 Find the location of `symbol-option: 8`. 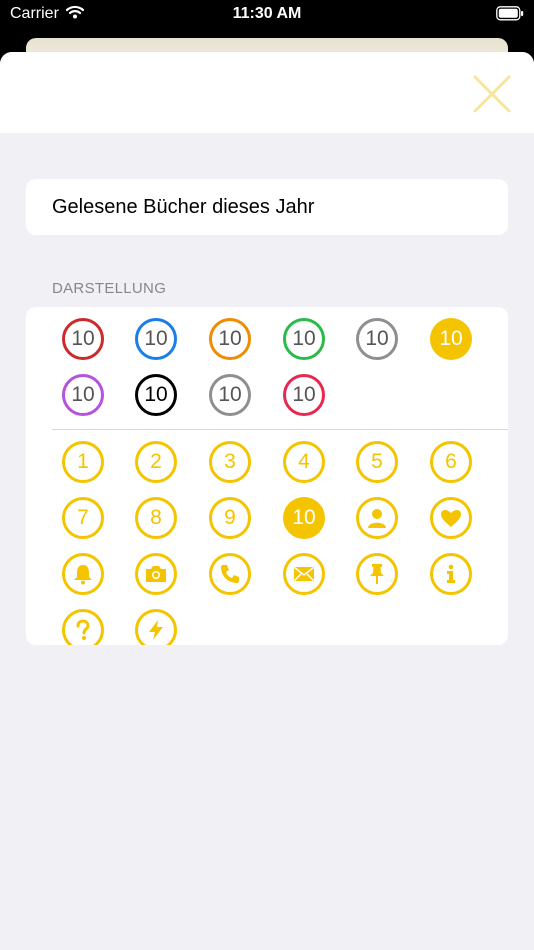

symbol-option: 8 is located at coordinates (156, 518).